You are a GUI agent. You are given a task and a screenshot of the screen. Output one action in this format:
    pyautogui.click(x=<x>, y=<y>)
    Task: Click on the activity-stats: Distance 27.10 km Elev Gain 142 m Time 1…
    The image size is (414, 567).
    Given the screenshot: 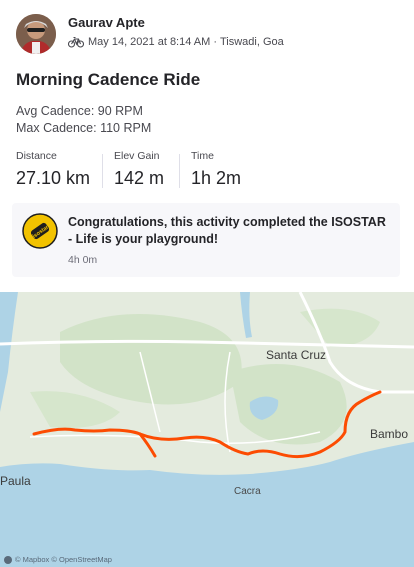 What is the action you would take?
    pyautogui.click(x=206, y=171)
    